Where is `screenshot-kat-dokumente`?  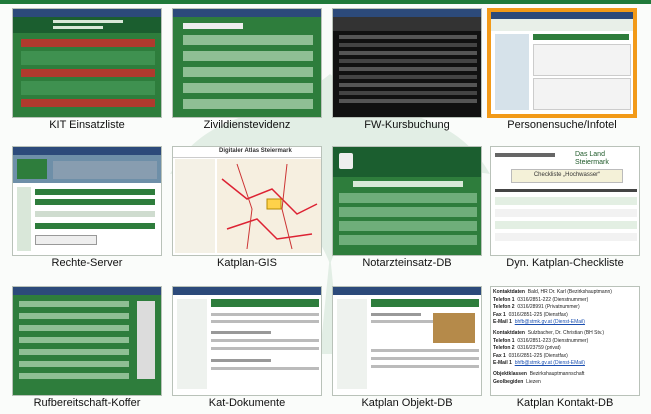
screenshot-kat-dokumente is located at coordinates (247, 341).